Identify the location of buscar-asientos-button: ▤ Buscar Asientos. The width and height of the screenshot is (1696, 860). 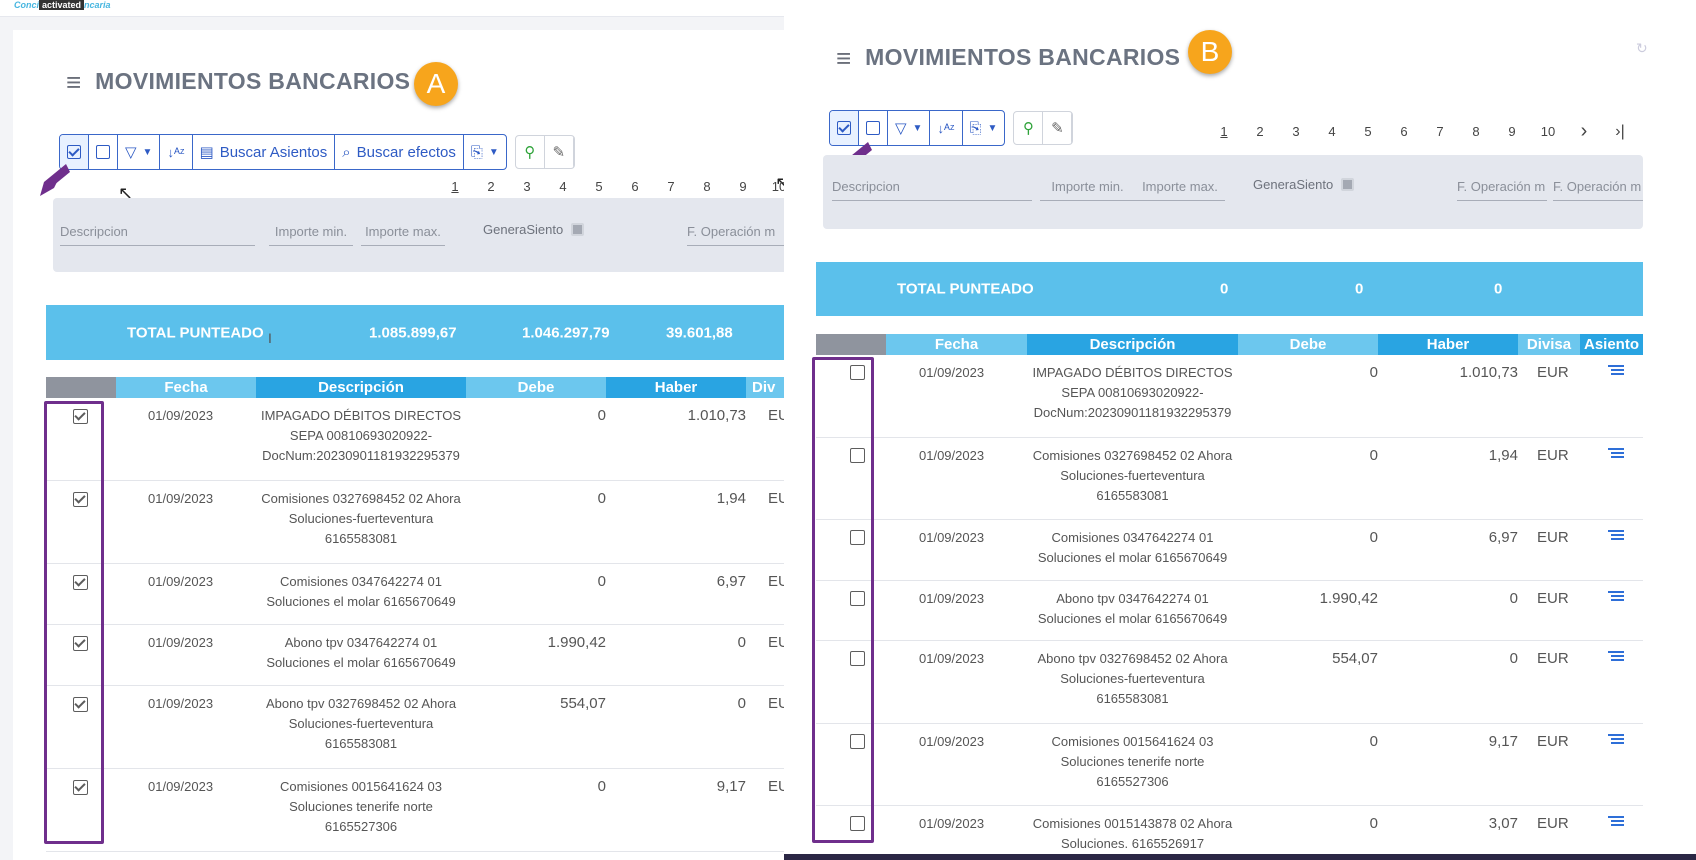
(264, 152).